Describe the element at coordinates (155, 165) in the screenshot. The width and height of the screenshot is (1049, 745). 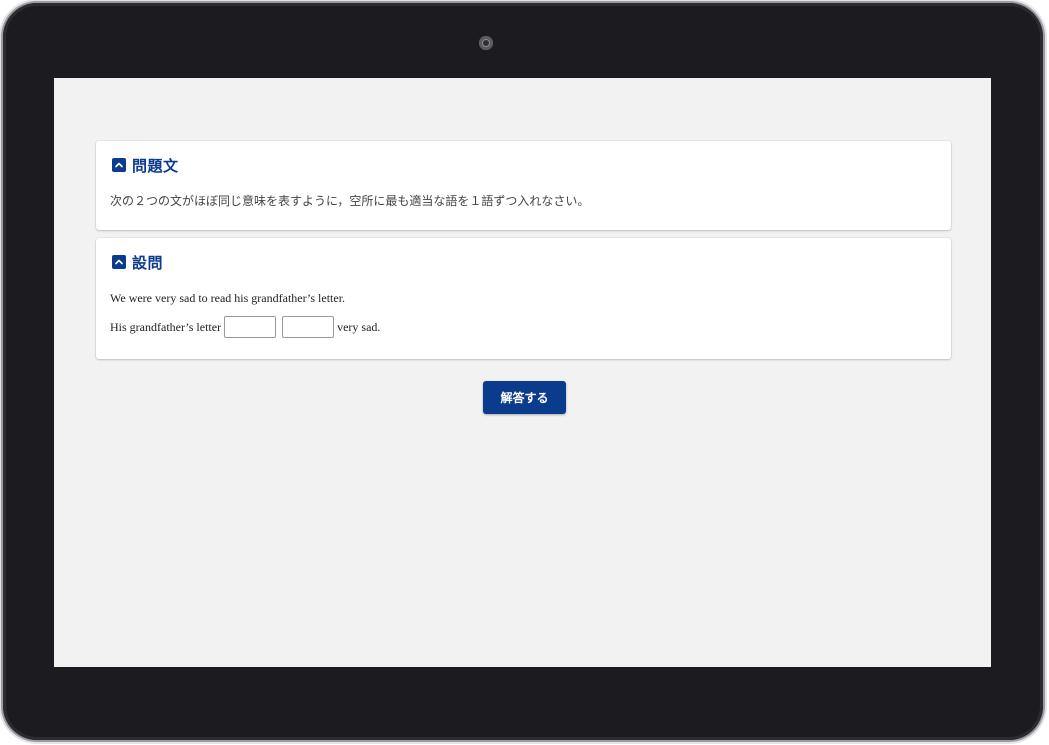
I see `question-card-title: 問題文` at that location.